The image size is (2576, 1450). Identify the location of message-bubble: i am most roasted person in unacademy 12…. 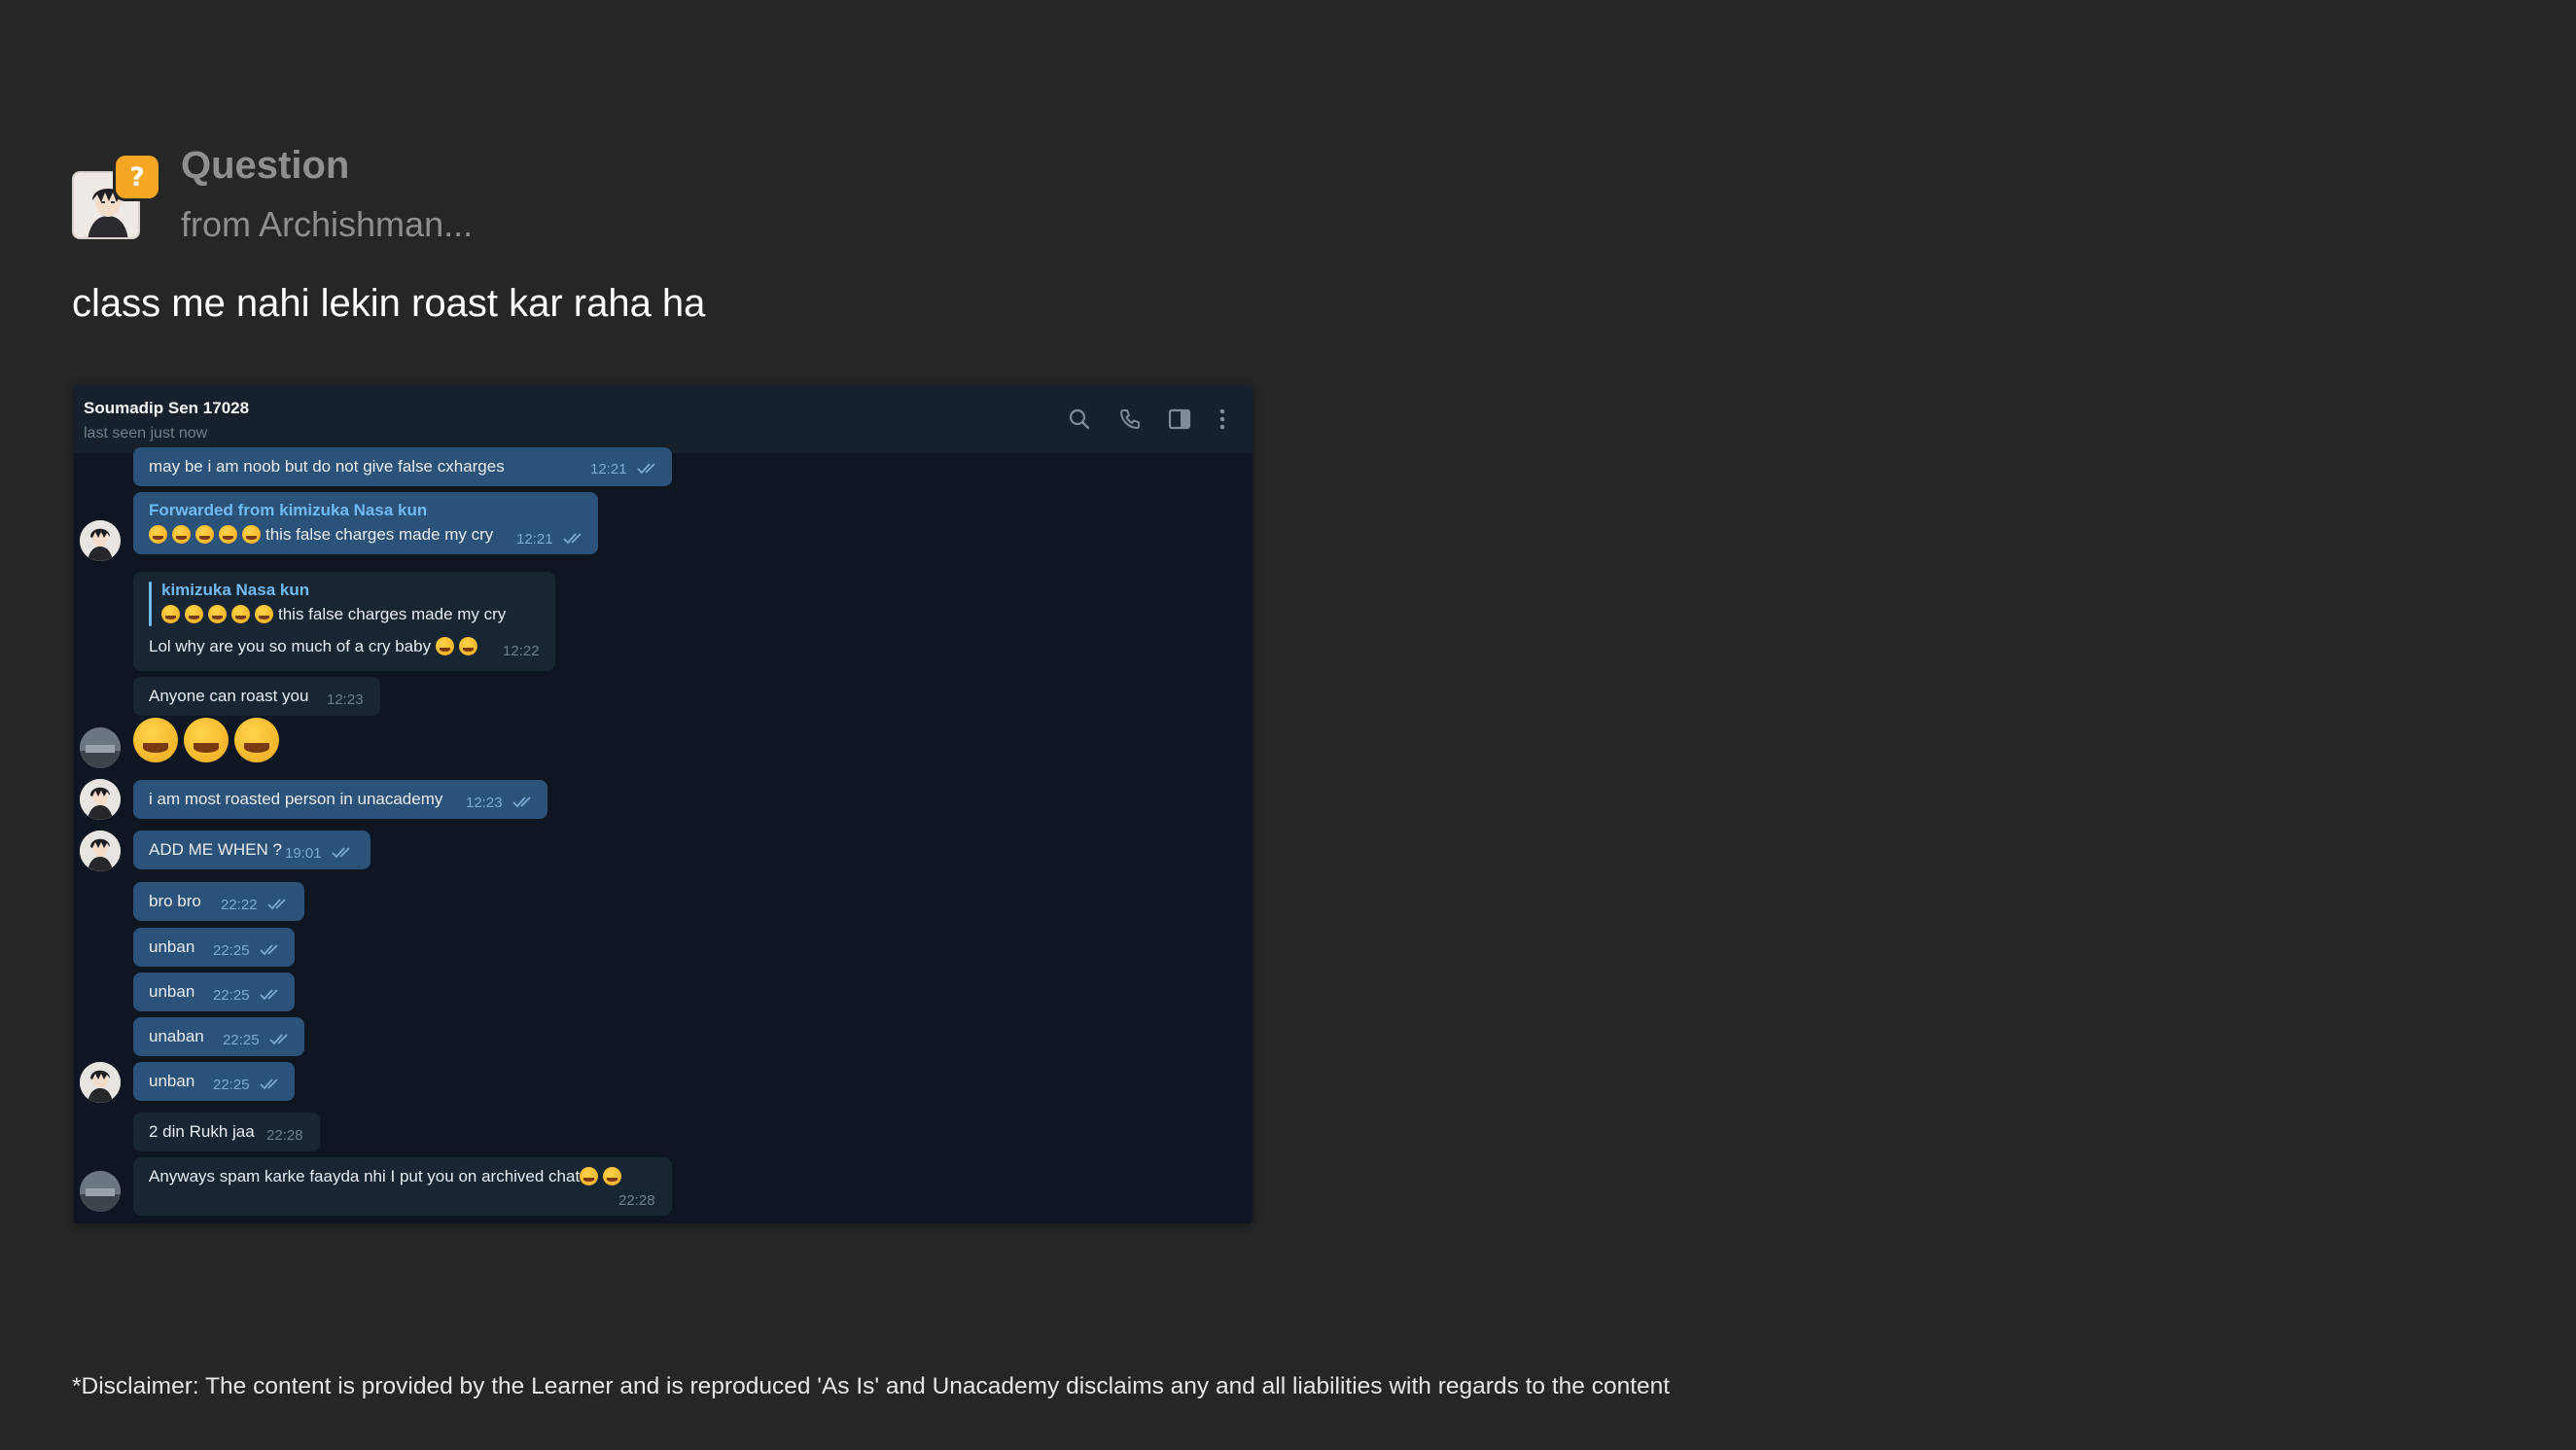
(340, 799).